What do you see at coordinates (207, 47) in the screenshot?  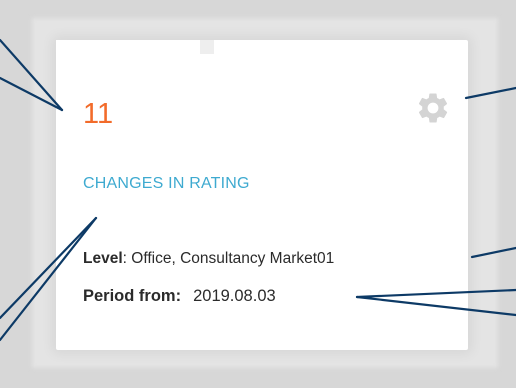 I see `card-tab-notch` at bounding box center [207, 47].